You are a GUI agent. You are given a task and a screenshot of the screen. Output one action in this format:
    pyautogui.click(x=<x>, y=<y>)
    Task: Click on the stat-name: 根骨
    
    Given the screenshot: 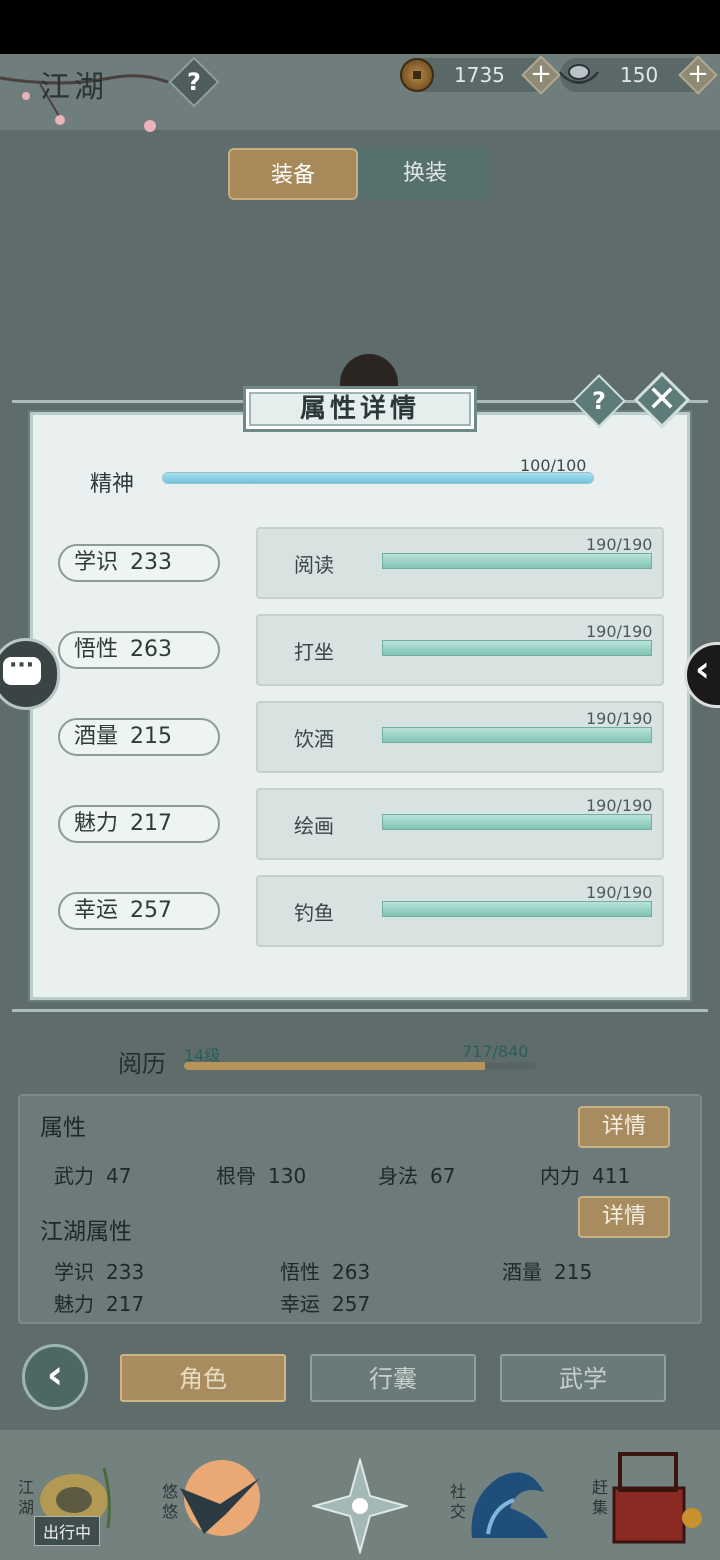 What is the action you would take?
    pyautogui.click(x=236, y=1176)
    